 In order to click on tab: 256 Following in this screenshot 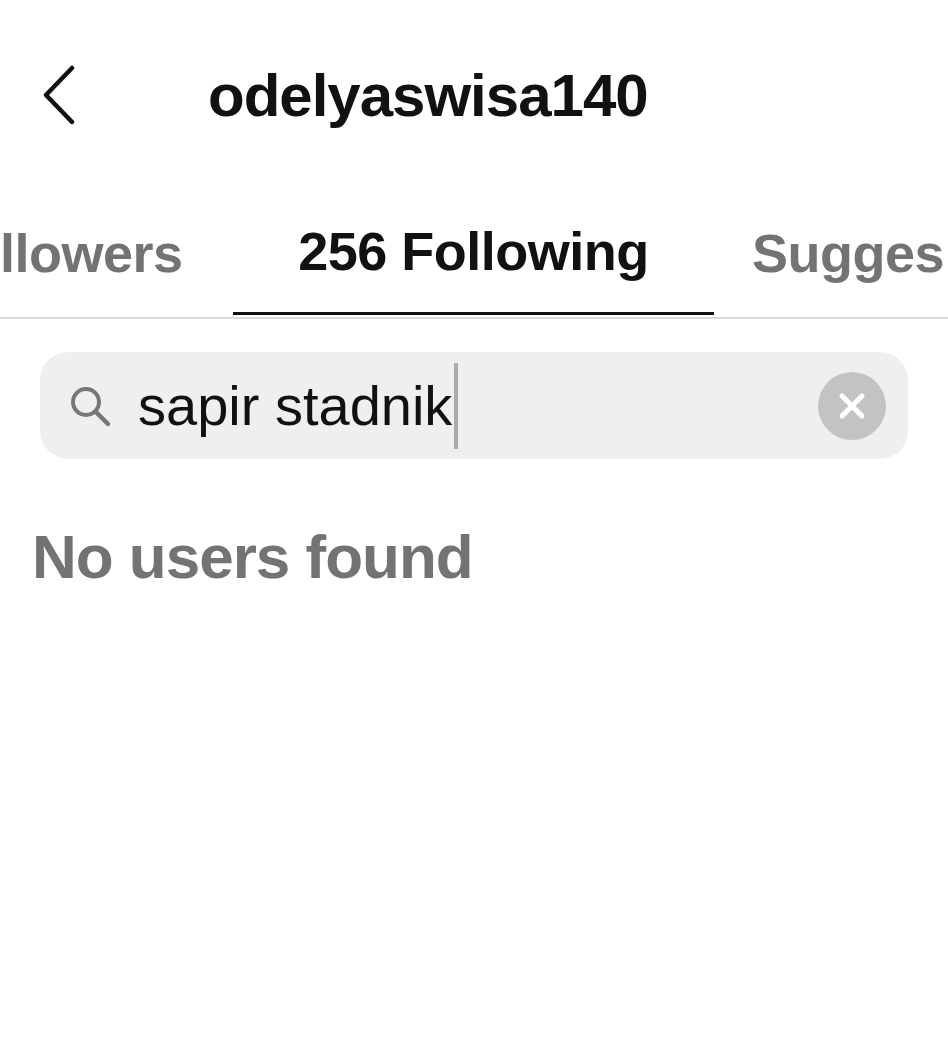, I will do `click(473, 252)`.